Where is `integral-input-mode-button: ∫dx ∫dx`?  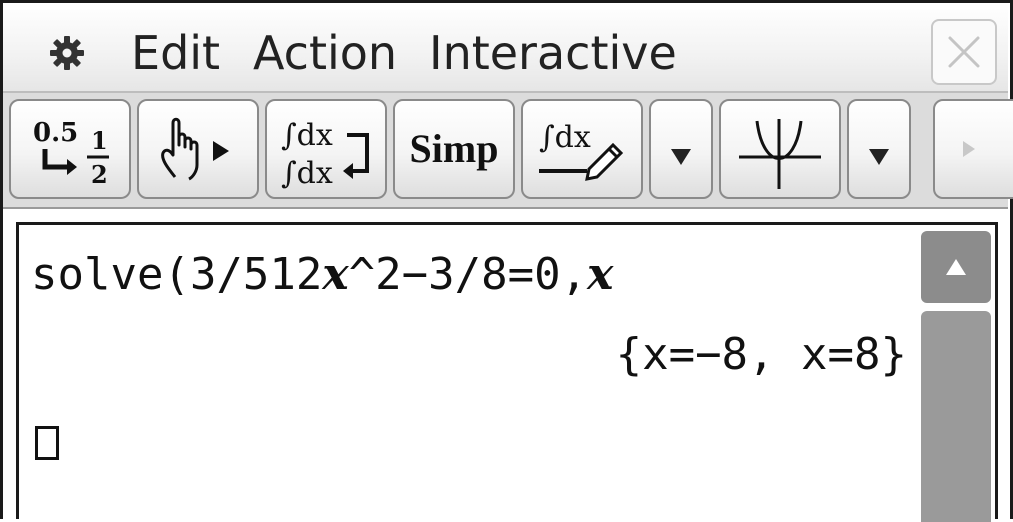 integral-input-mode-button: ∫dx ∫dx is located at coordinates (326, 149).